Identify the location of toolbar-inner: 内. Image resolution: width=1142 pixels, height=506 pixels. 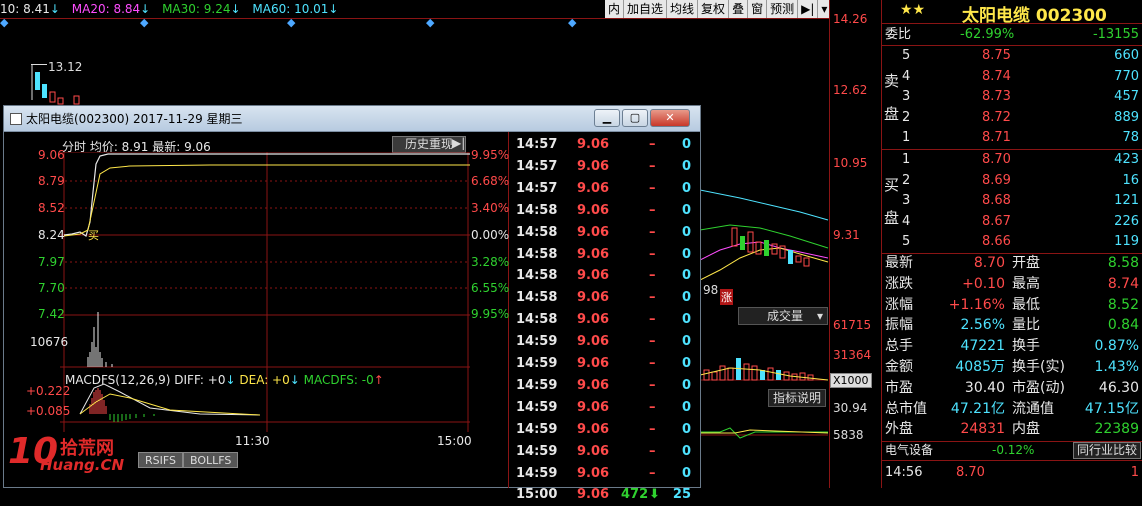
(615, 9).